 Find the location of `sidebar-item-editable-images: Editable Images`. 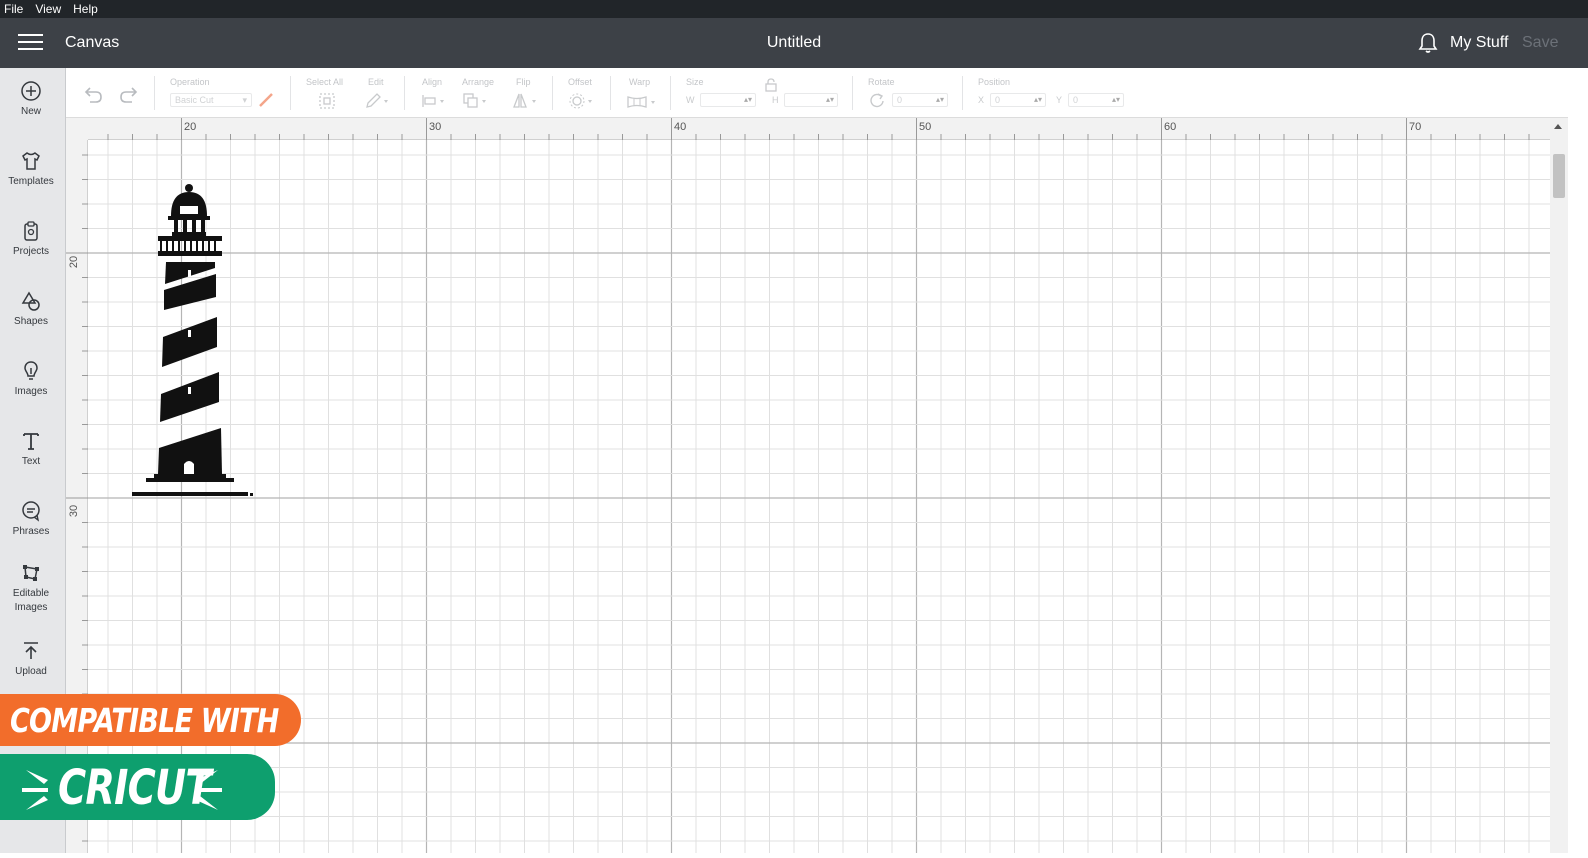

sidebar-item-editable-images: Editable Images is located at coordinates (31, 588).